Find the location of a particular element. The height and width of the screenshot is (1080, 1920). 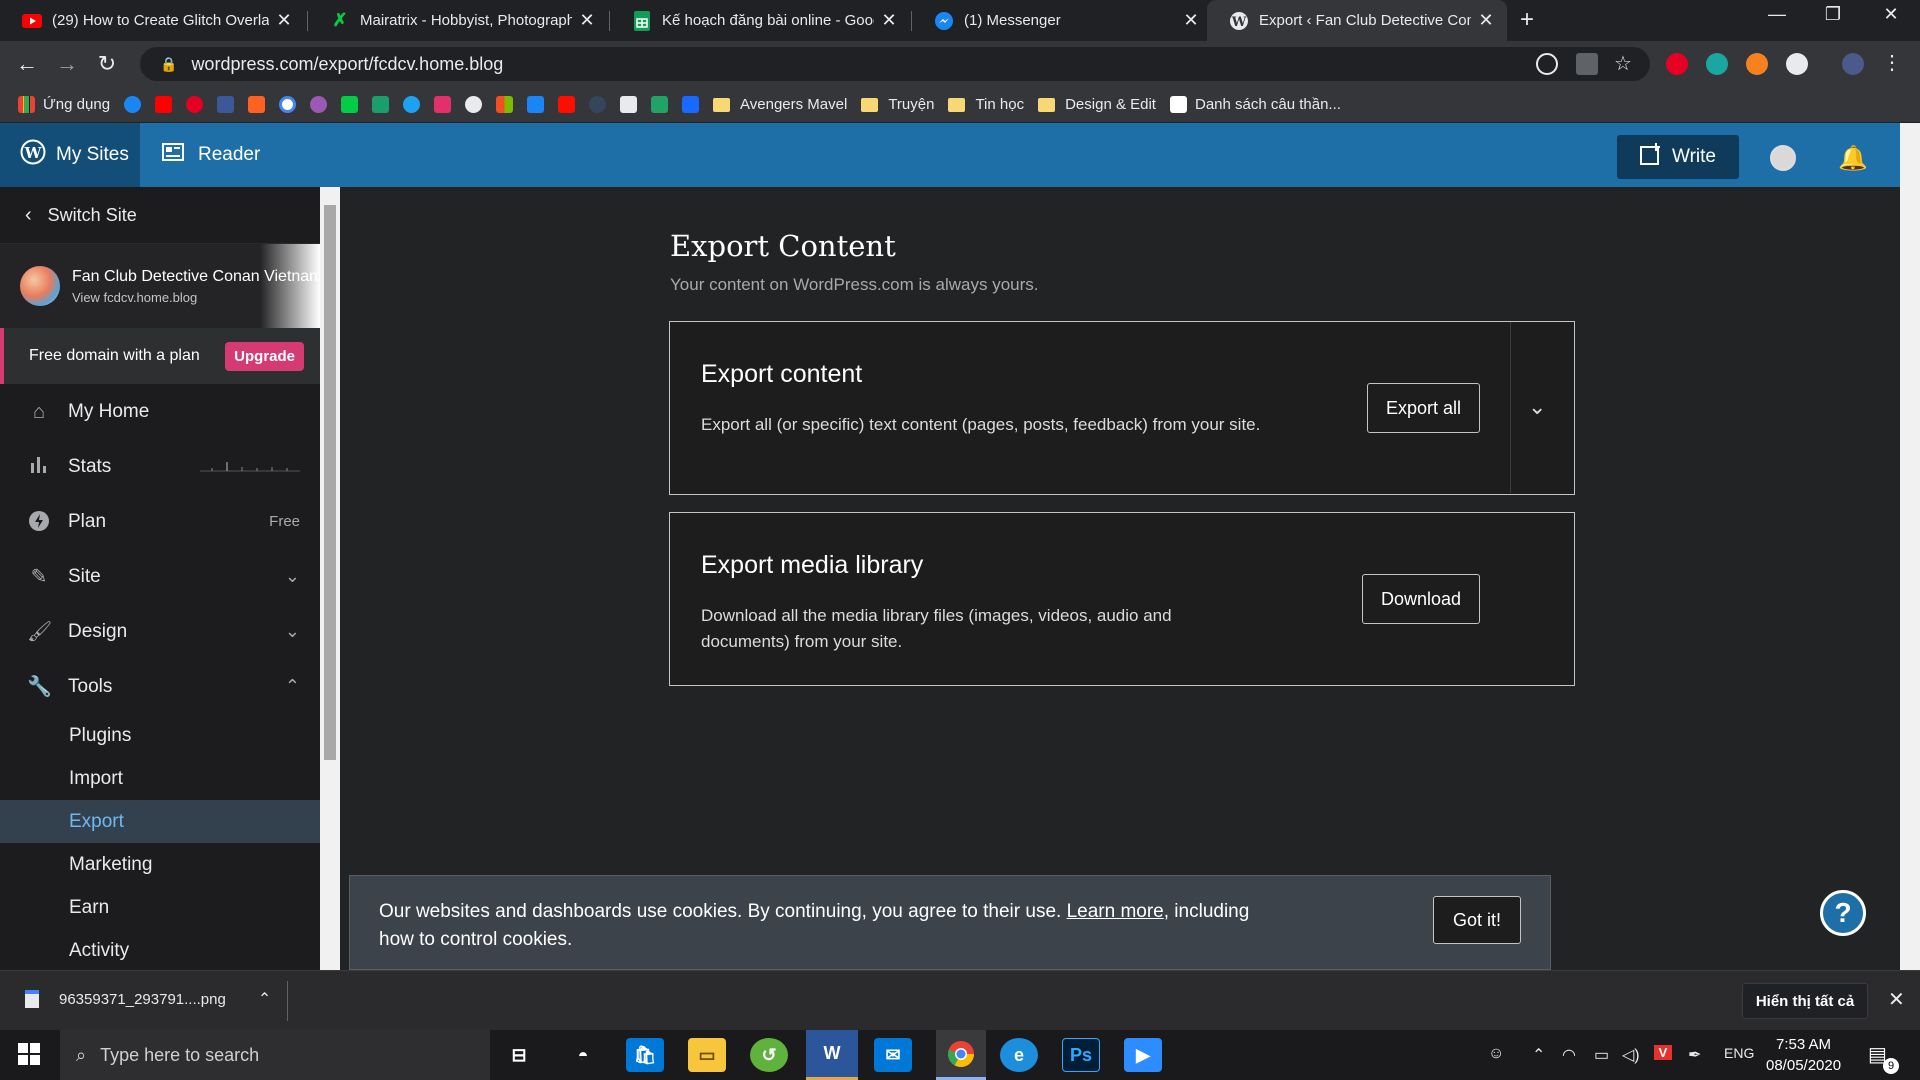

bookmark-folder: Design & Edit is located at coordinates (1097, 104).